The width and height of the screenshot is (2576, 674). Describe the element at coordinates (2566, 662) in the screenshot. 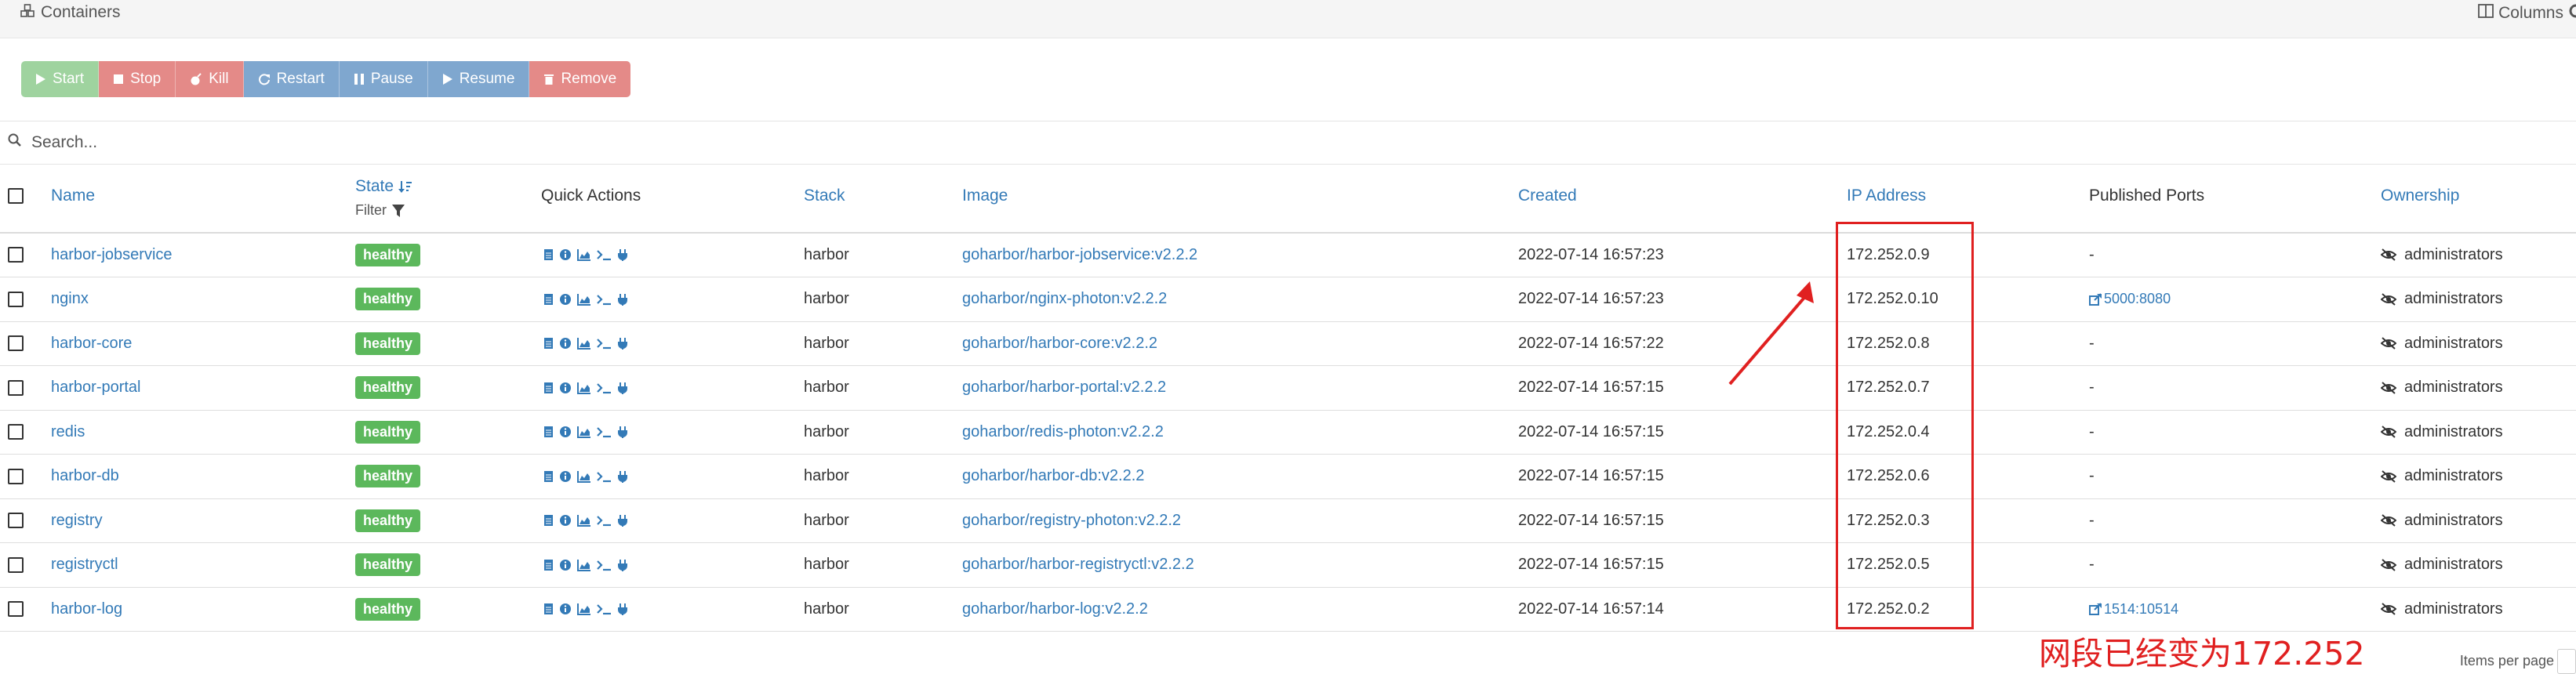

I see `items-per-page-select` at that location.